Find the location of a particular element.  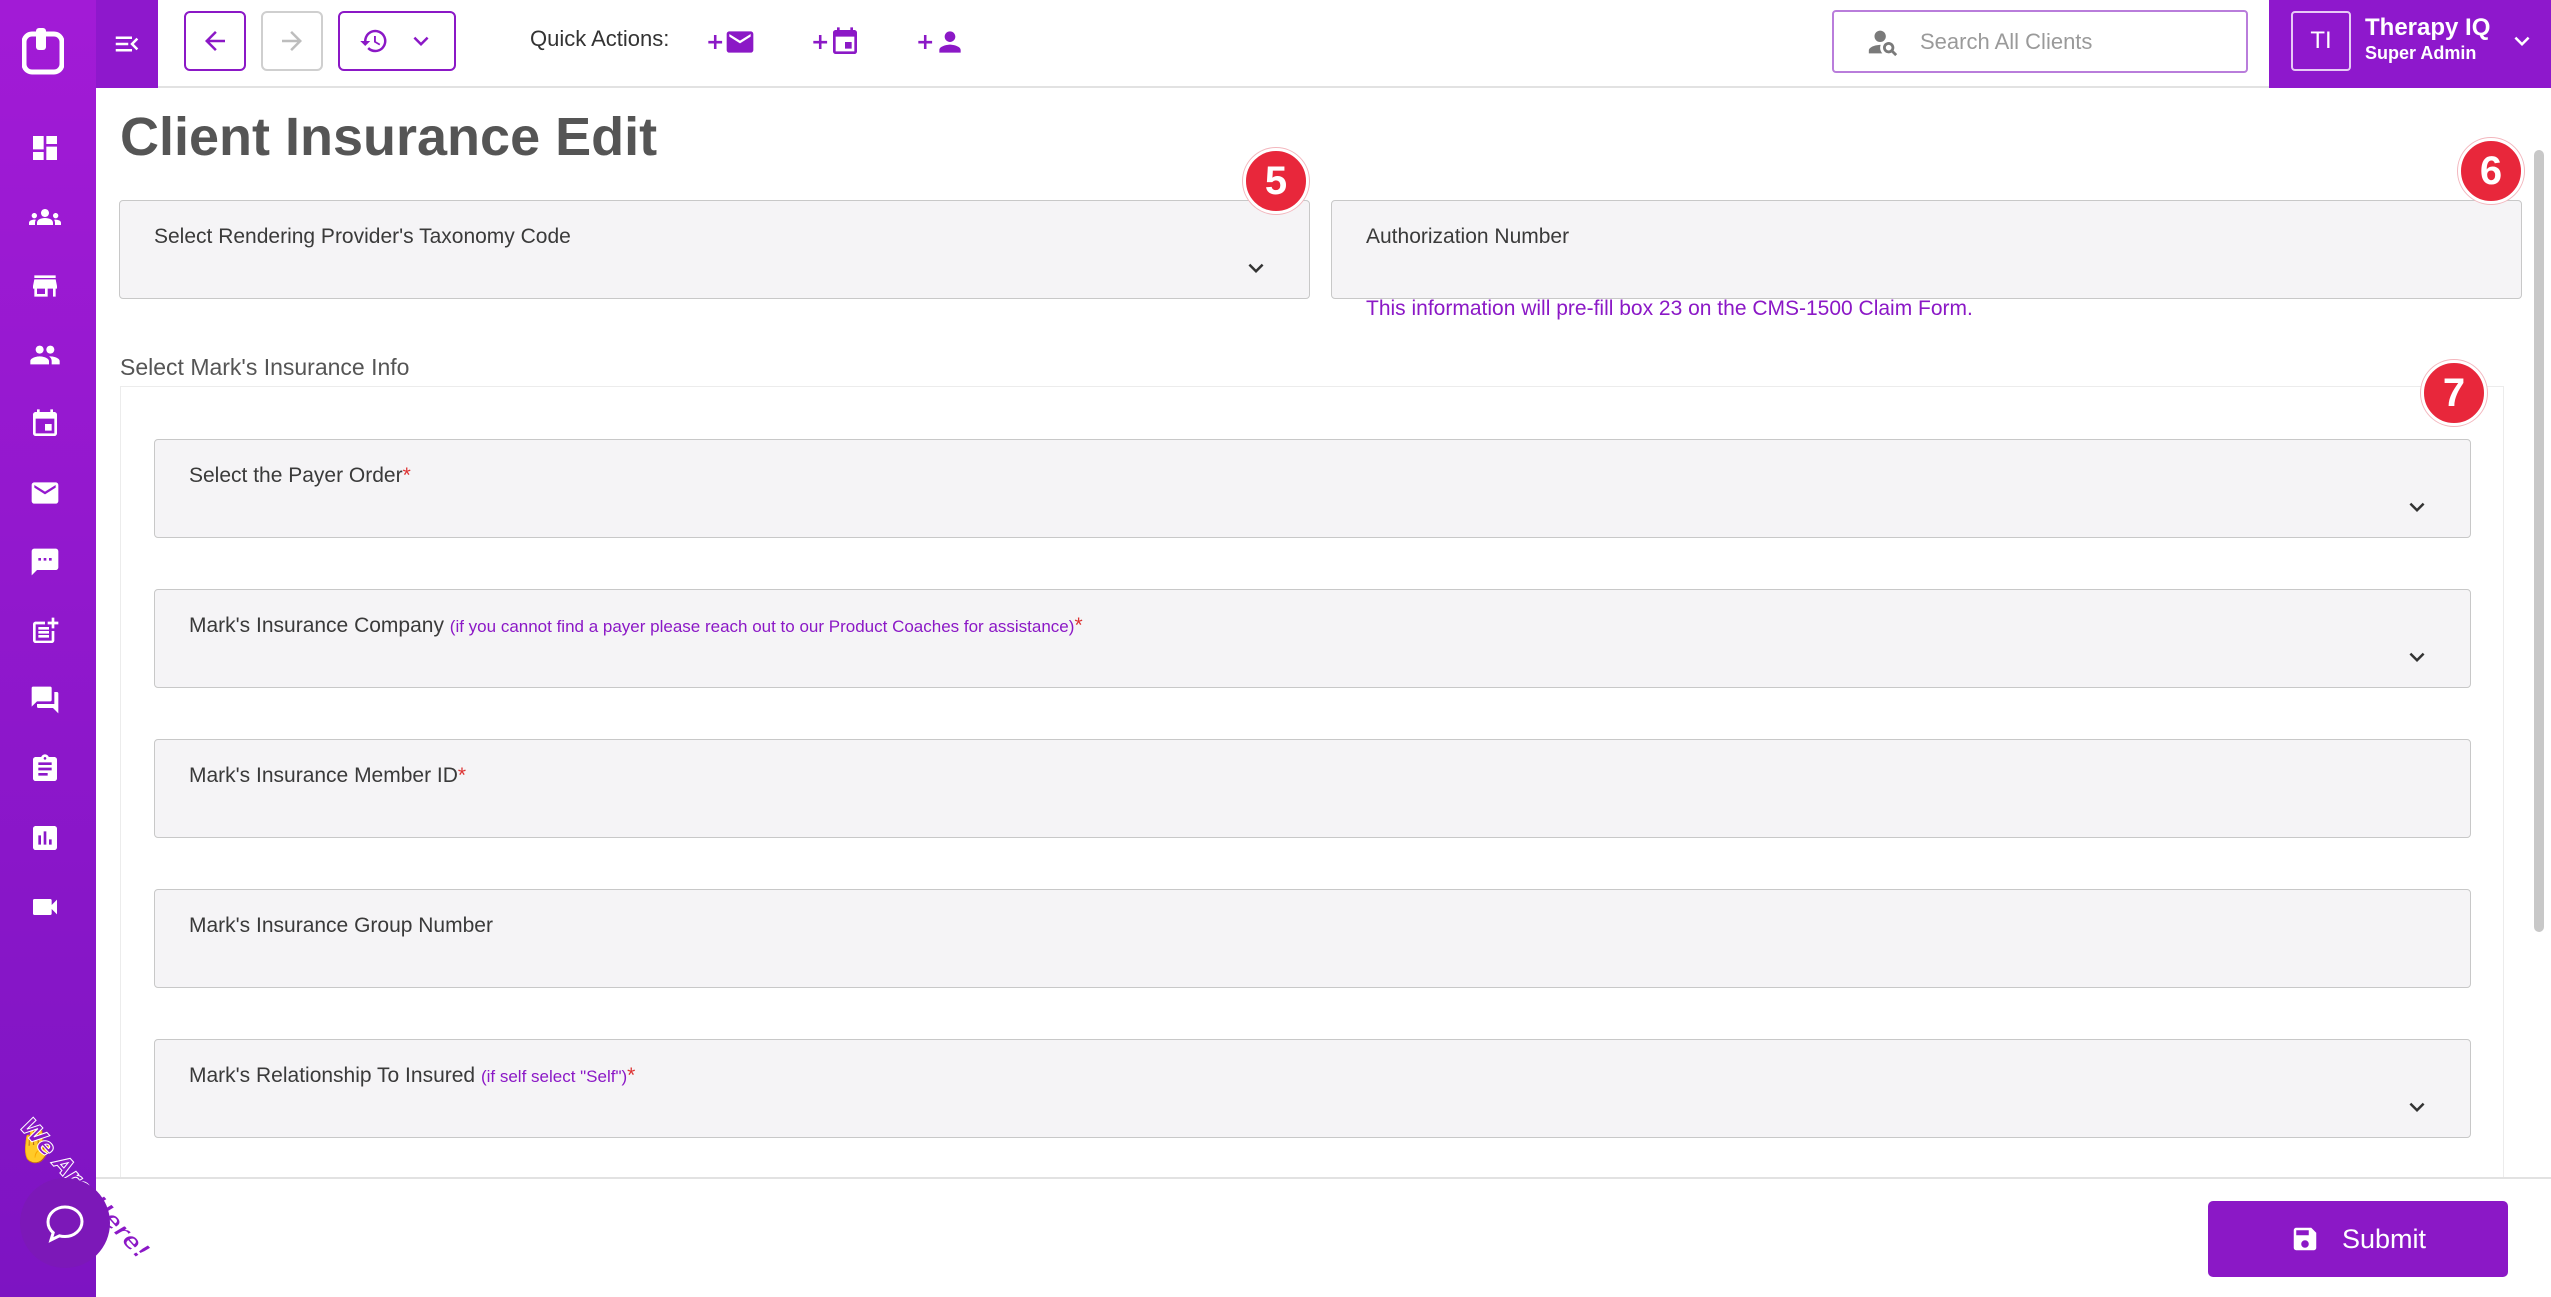

step-badge-5: 5 is located at coordinates (1276, 181).